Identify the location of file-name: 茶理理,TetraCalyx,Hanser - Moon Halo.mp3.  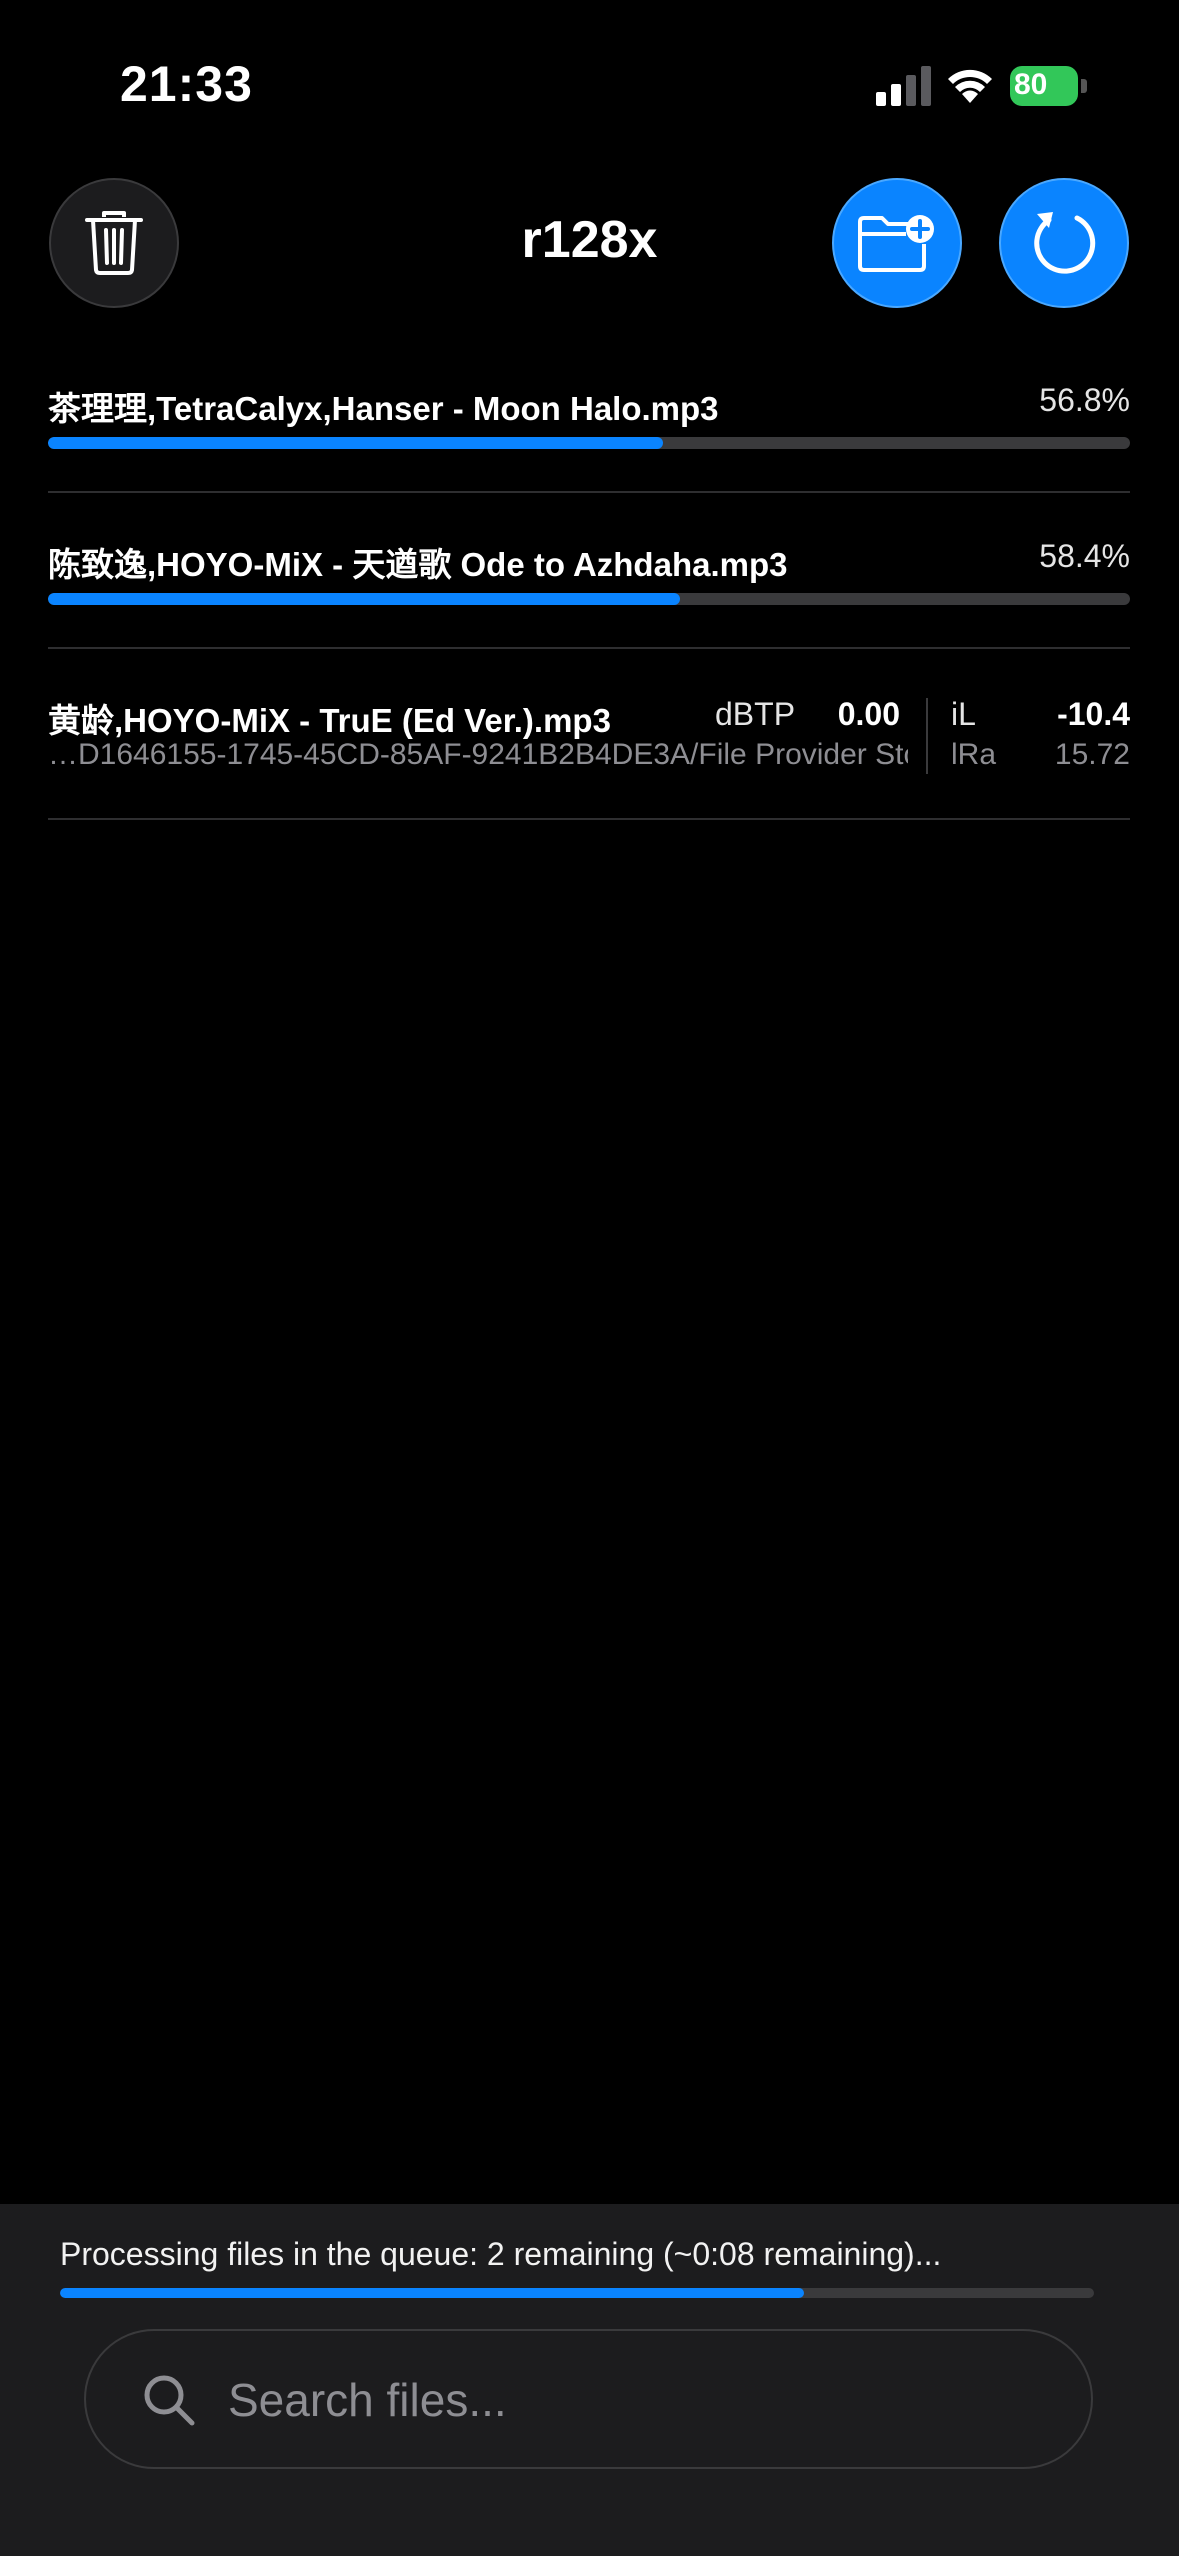
(383, 408).